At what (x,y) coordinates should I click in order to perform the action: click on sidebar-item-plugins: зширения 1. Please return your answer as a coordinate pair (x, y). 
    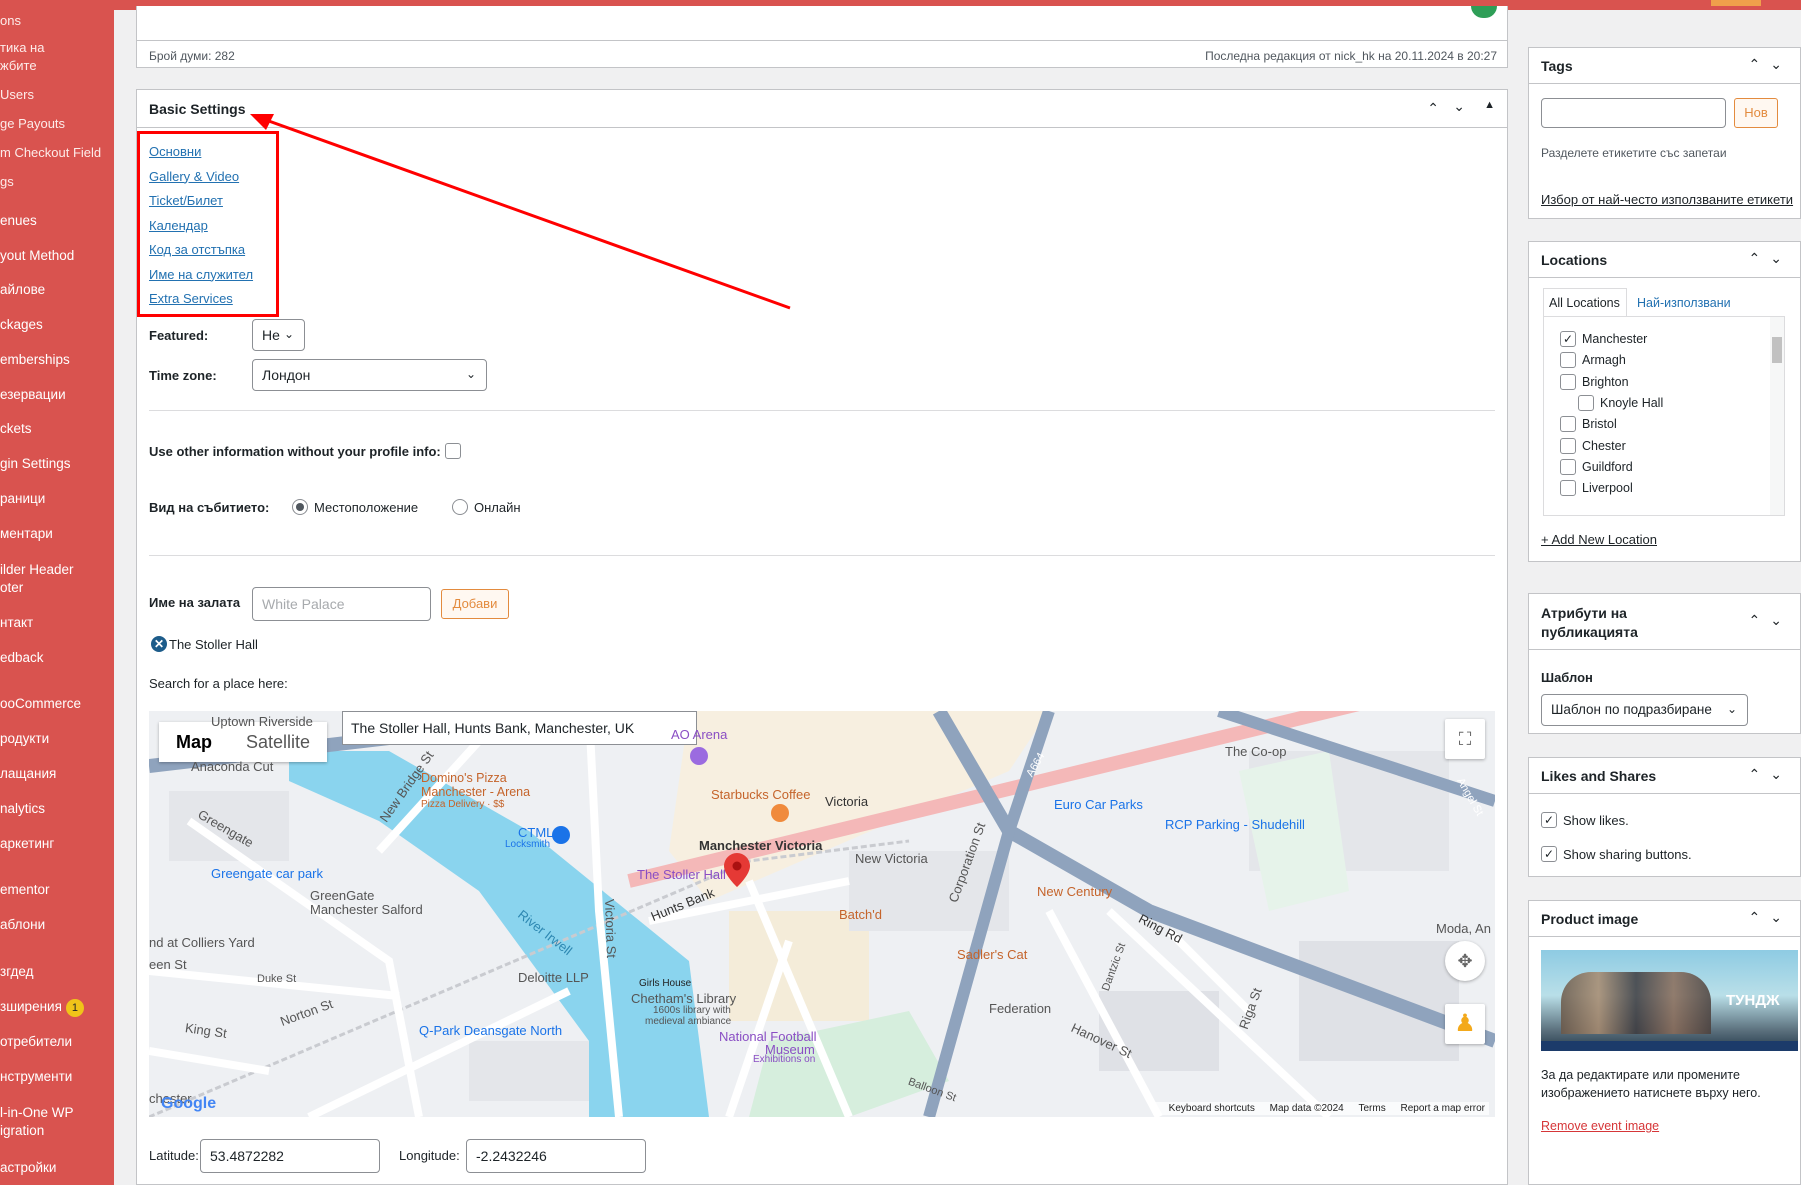
    Looking at the image, I should click on (57, 1007).